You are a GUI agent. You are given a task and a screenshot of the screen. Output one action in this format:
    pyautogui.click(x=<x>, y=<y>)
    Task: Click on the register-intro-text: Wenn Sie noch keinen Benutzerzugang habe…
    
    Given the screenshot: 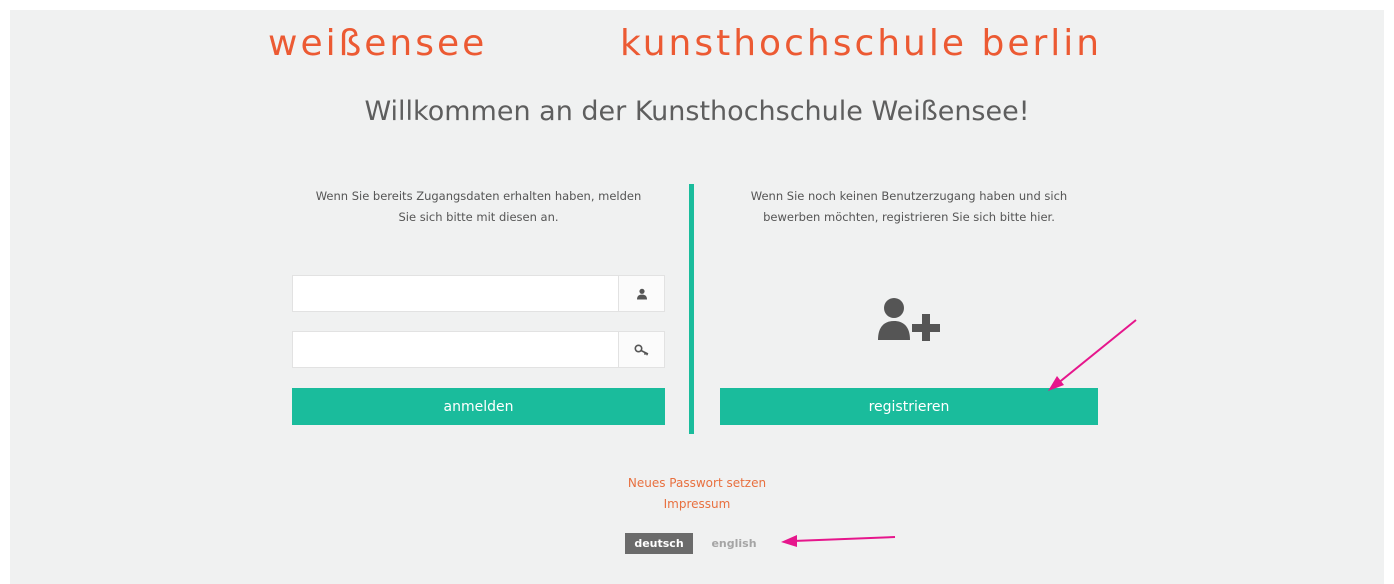 What is the action you would take?
    pyautogui.click(x=909, y=207)
    